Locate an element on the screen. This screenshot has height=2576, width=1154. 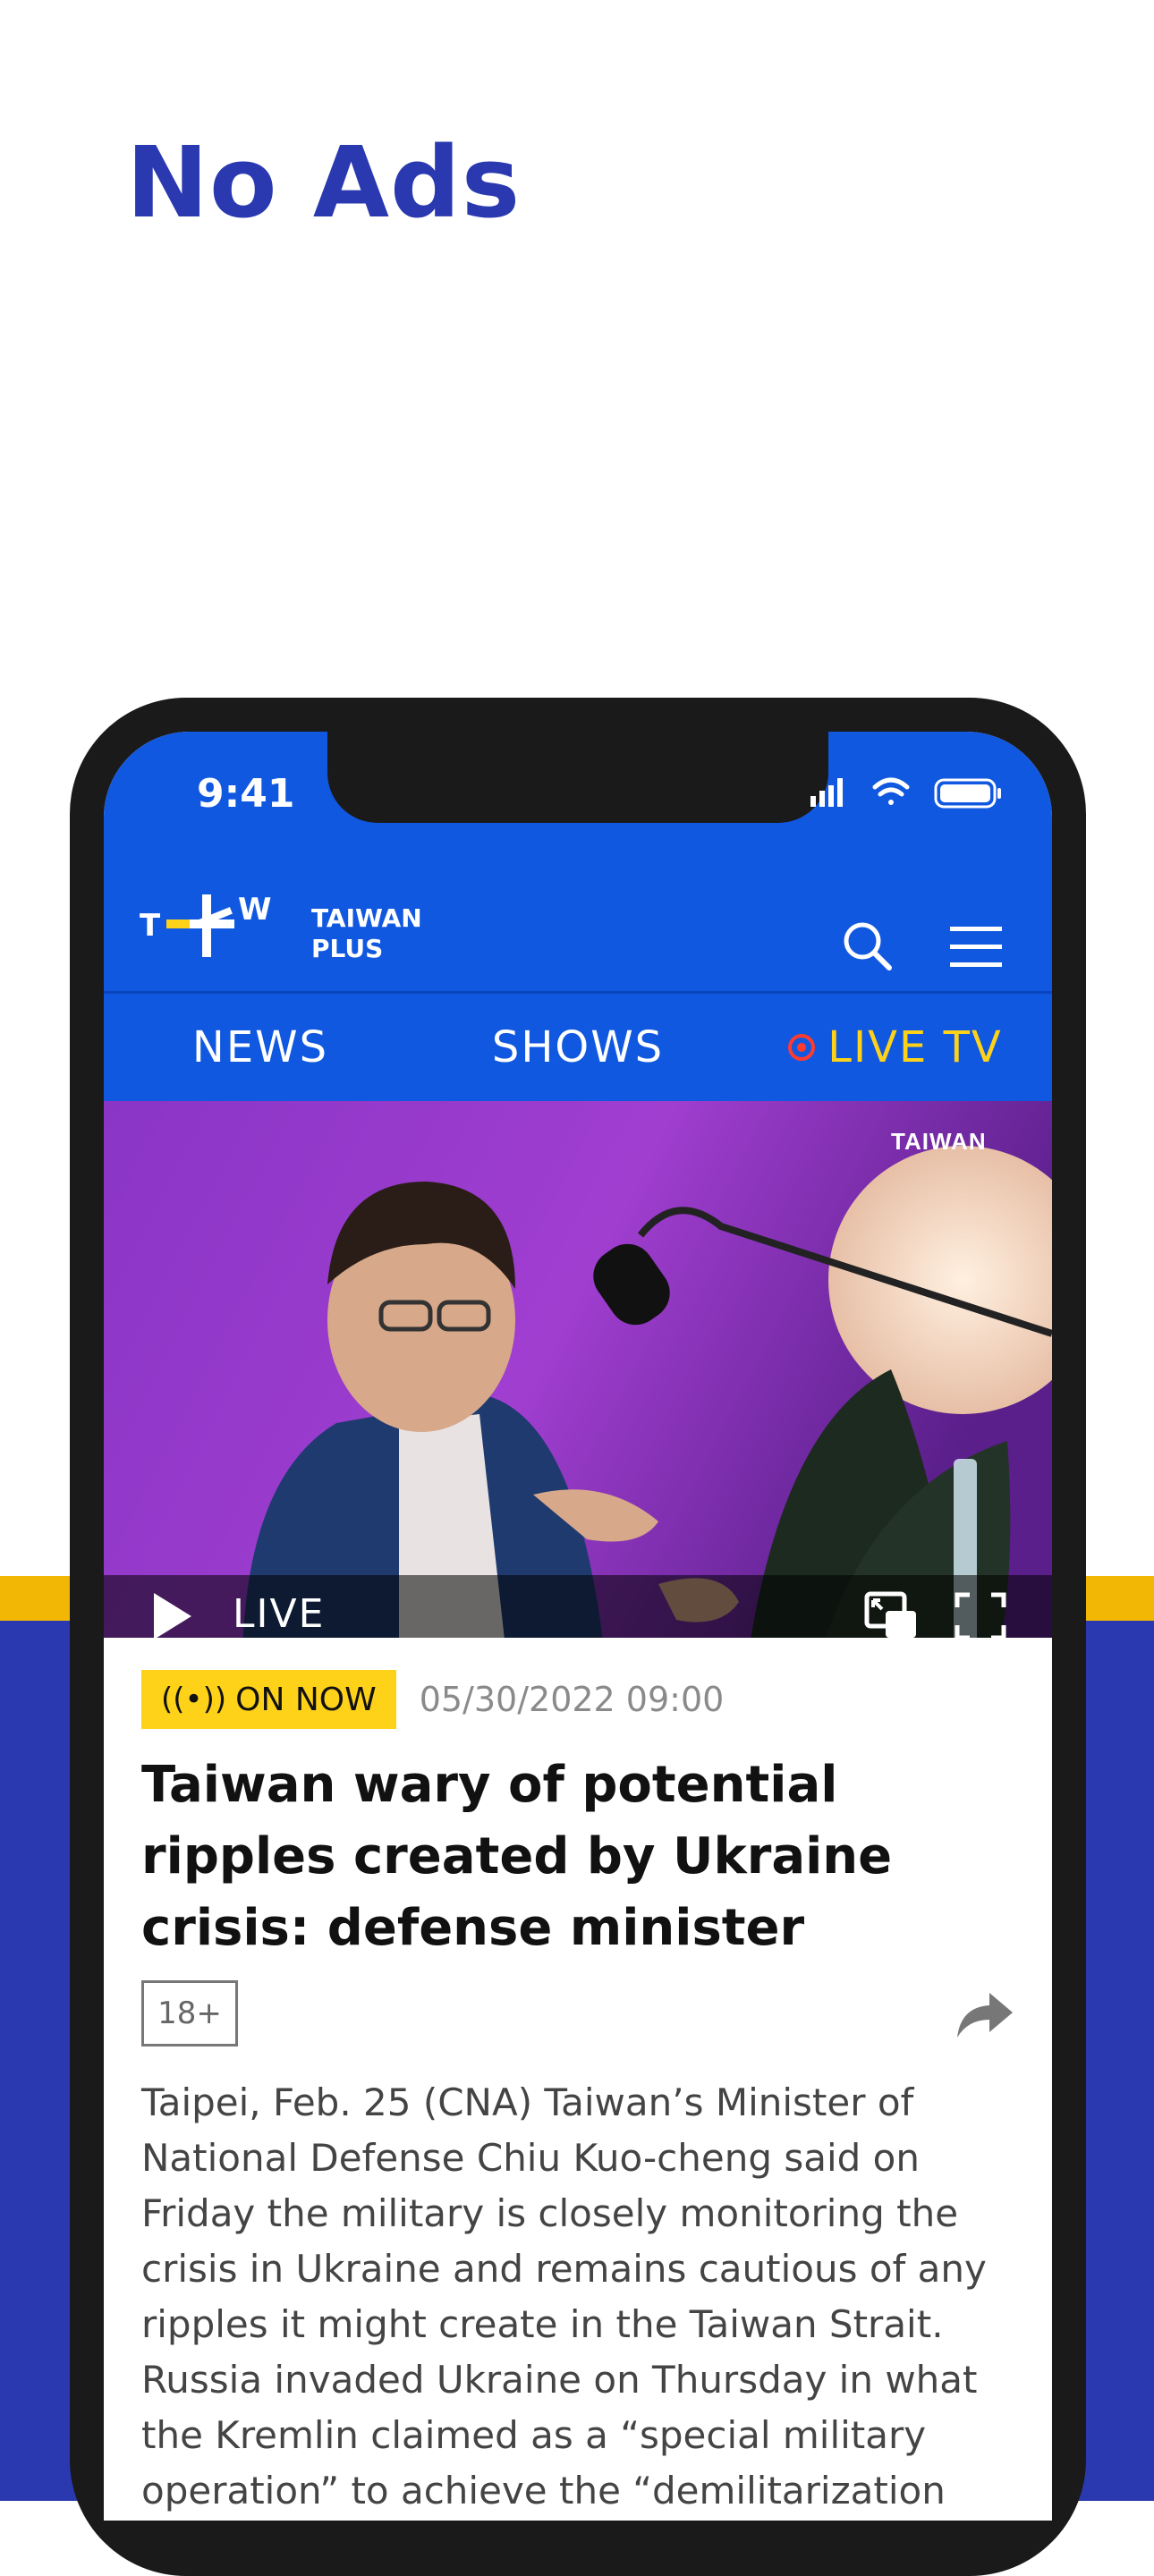
app-header: T W TAIWAN PLUS is located at coordinates (578, 910).